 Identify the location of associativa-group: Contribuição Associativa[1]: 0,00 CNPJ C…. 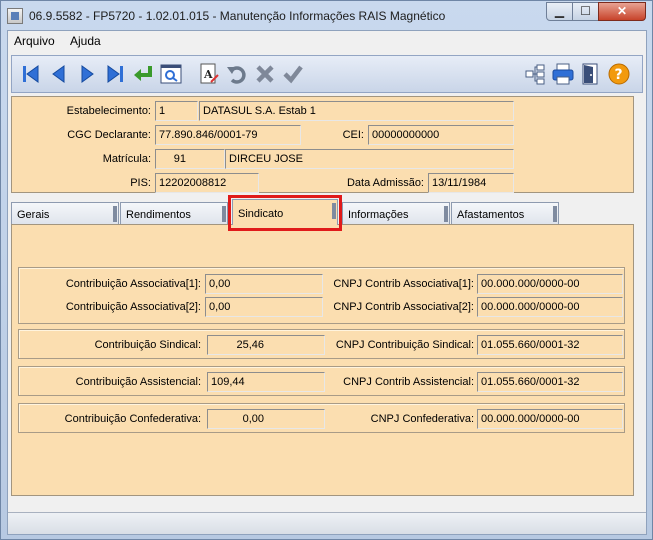
(321, 295).